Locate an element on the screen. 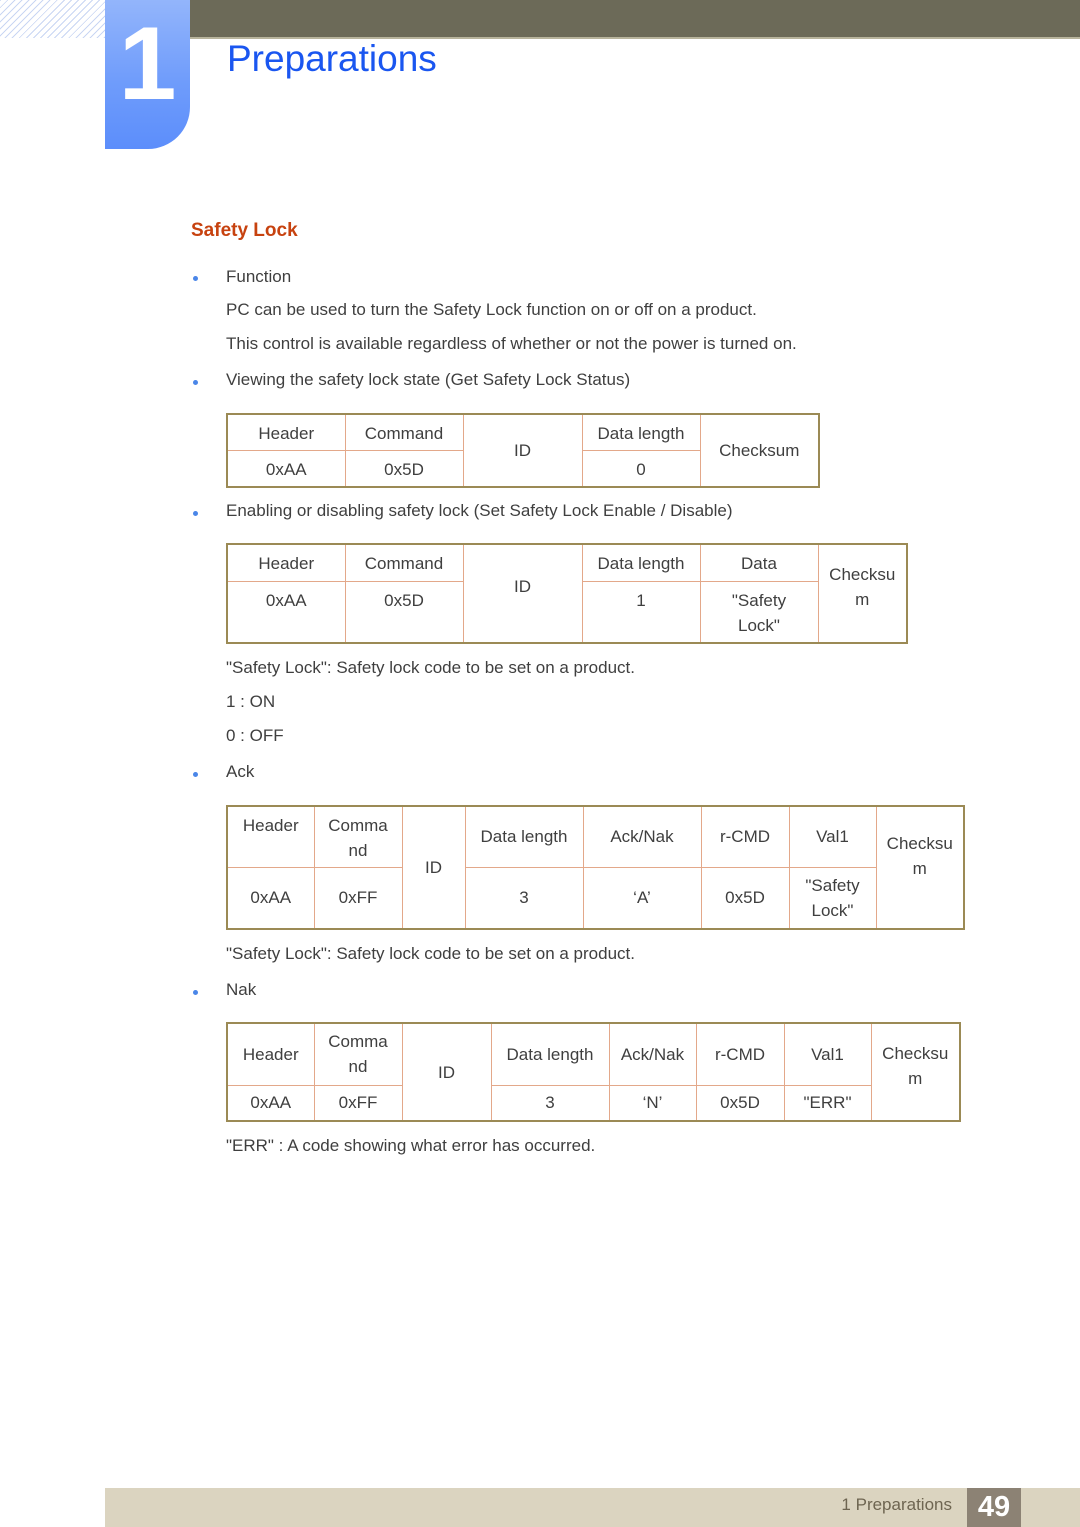  bullet-nak: Nak is located at coordinates (241, 989).